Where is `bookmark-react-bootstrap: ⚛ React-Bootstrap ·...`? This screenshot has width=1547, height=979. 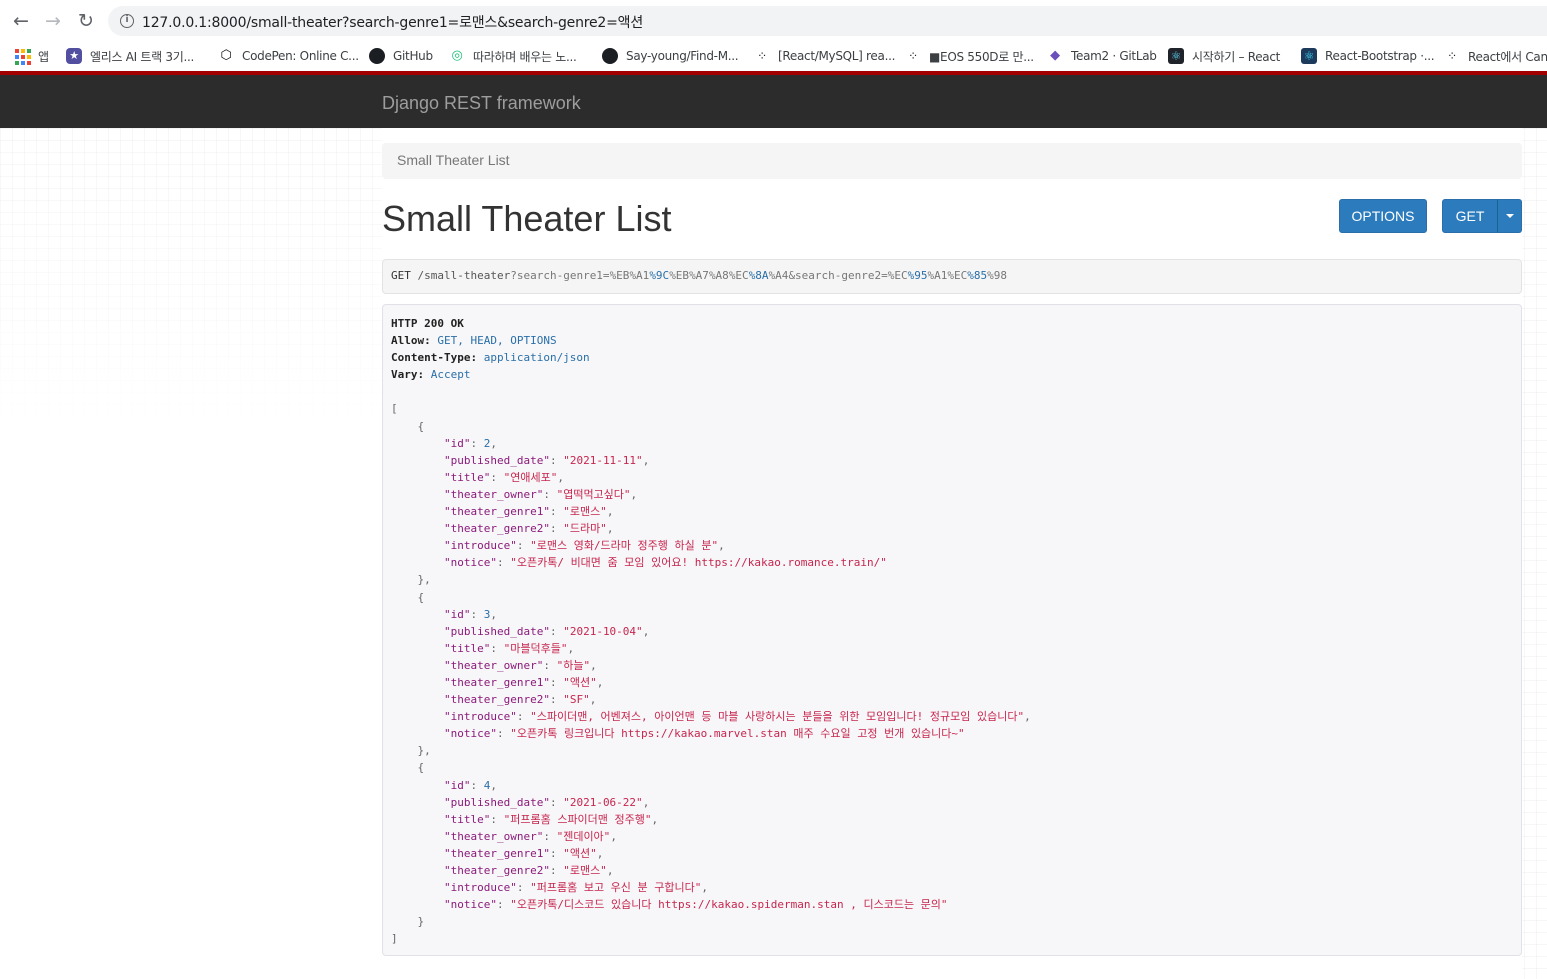
bookmark-react-bootstrap: ⚛ React-Bootstrap ·... is located at coordinates (1368, 56).